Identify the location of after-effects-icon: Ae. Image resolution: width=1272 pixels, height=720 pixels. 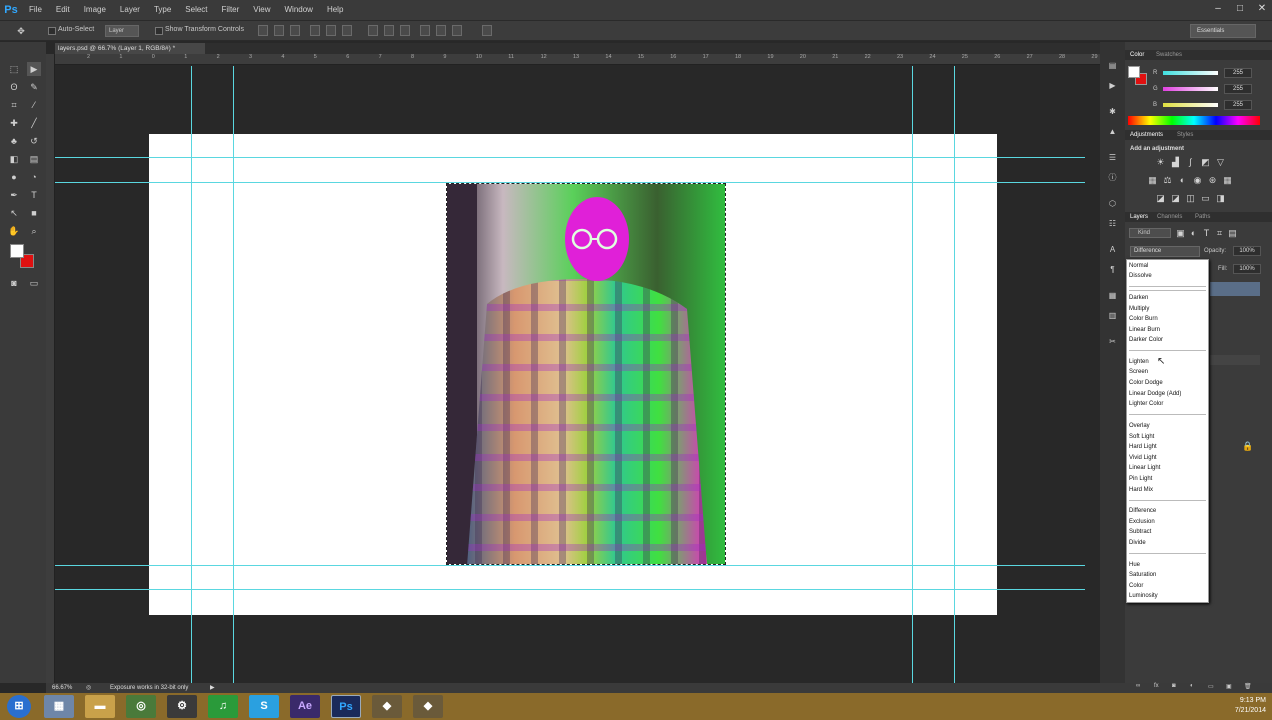
(305, 706).